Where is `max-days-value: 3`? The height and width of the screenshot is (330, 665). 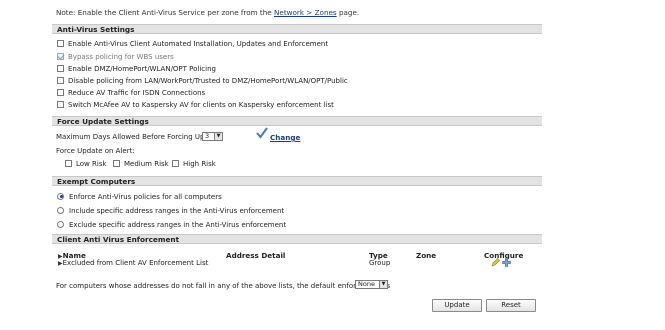 max-days-value: 3 is located at coordinates (207, 136).